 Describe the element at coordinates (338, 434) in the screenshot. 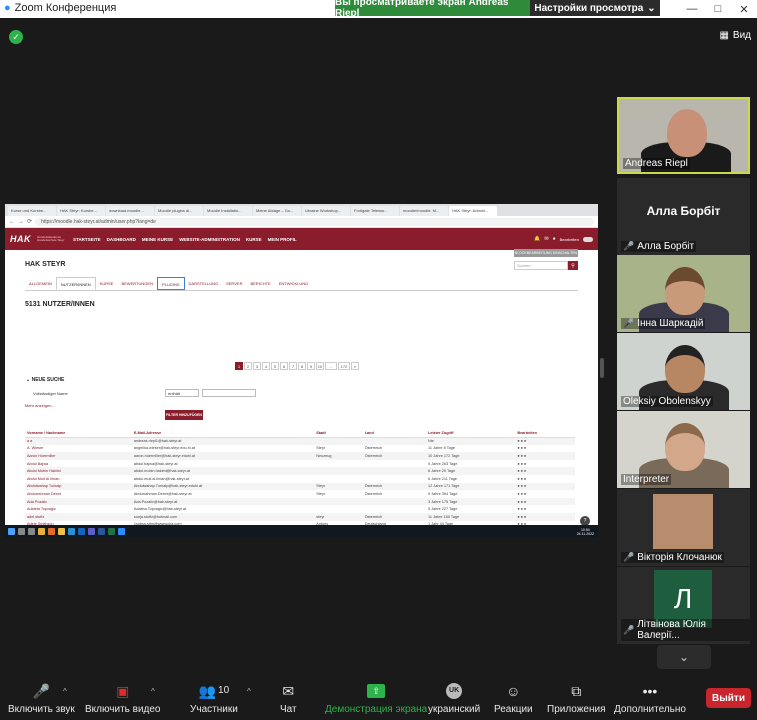

I see `column-header: Stadt` at that location.